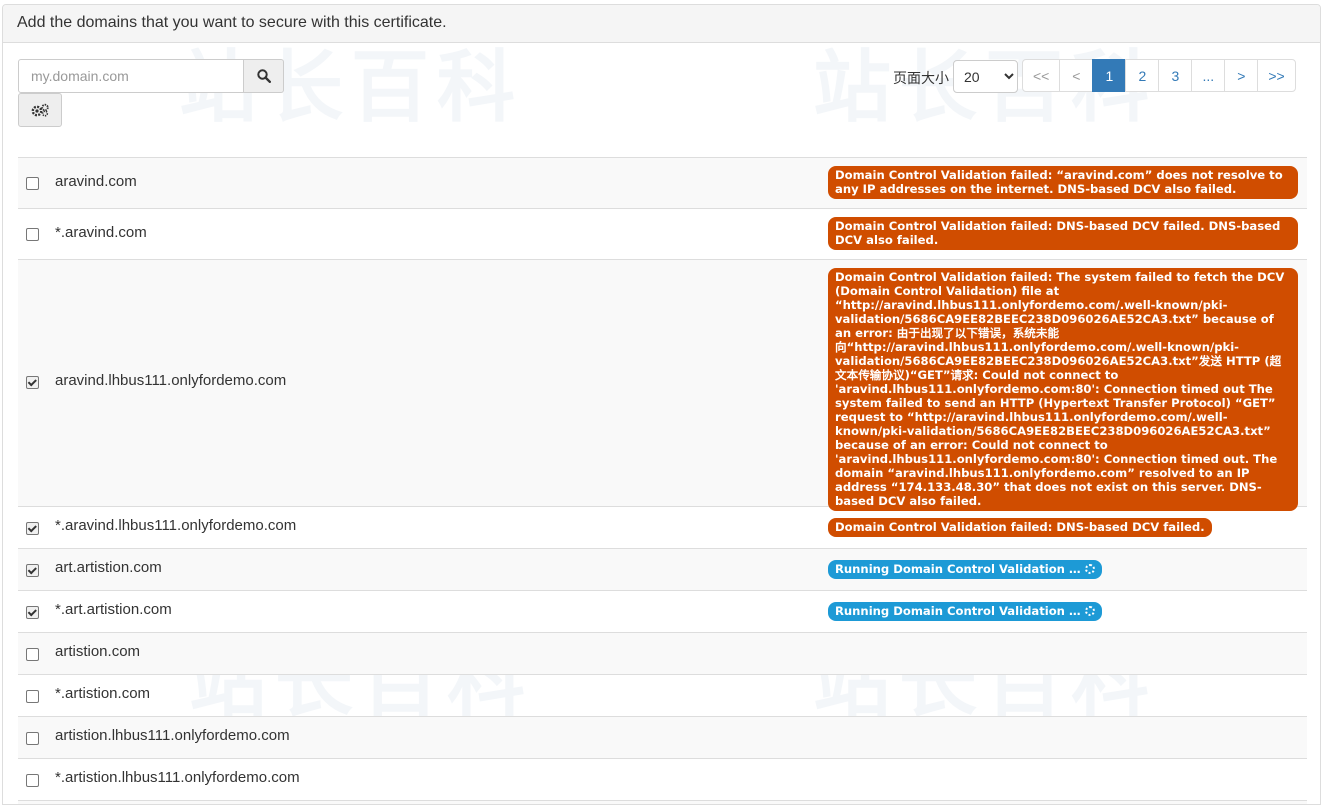  What do you see at coordinates (1041, 75) in the screenshot?
I see `page-first-button: <<` at bounding box center [1041, 75].